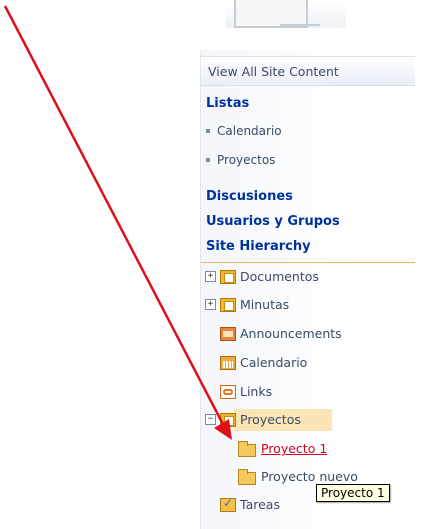  Describe the element at coordinates (210, 419) in the screenshot. I see `collapse-minus-icon: −` at that location.